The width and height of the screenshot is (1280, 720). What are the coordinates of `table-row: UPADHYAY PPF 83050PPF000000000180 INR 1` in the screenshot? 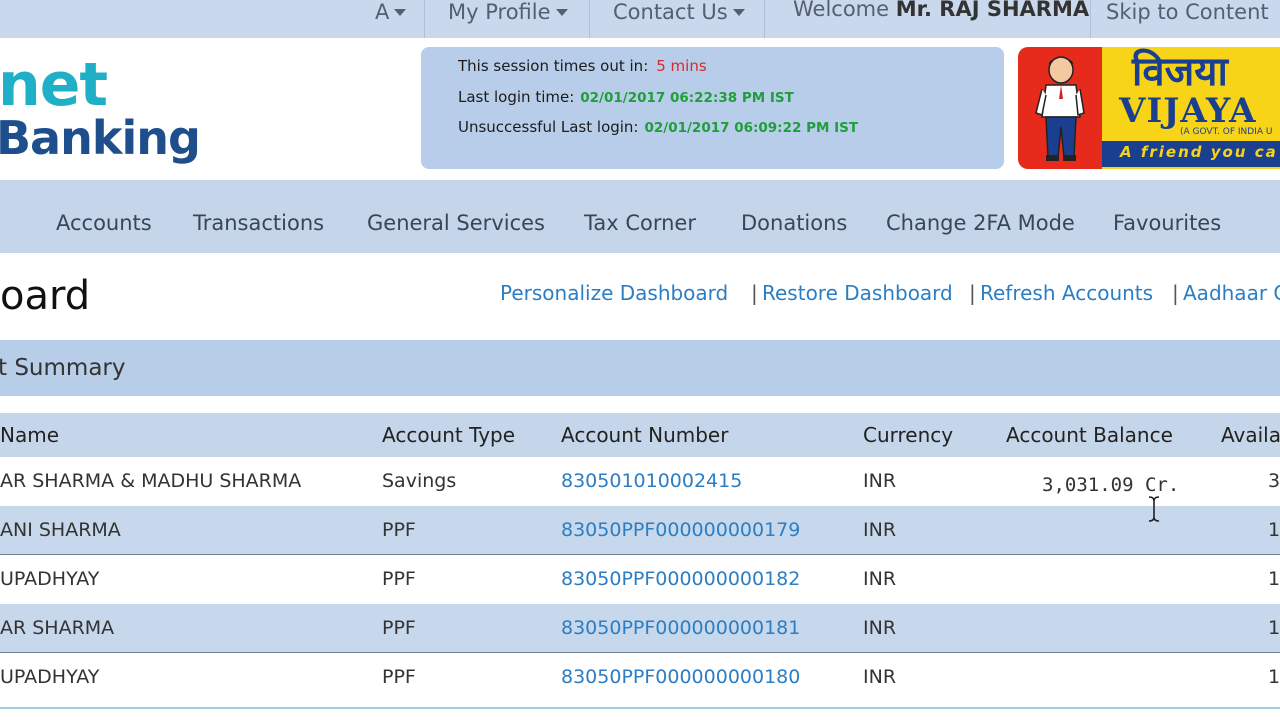 It's located at (640, 677).